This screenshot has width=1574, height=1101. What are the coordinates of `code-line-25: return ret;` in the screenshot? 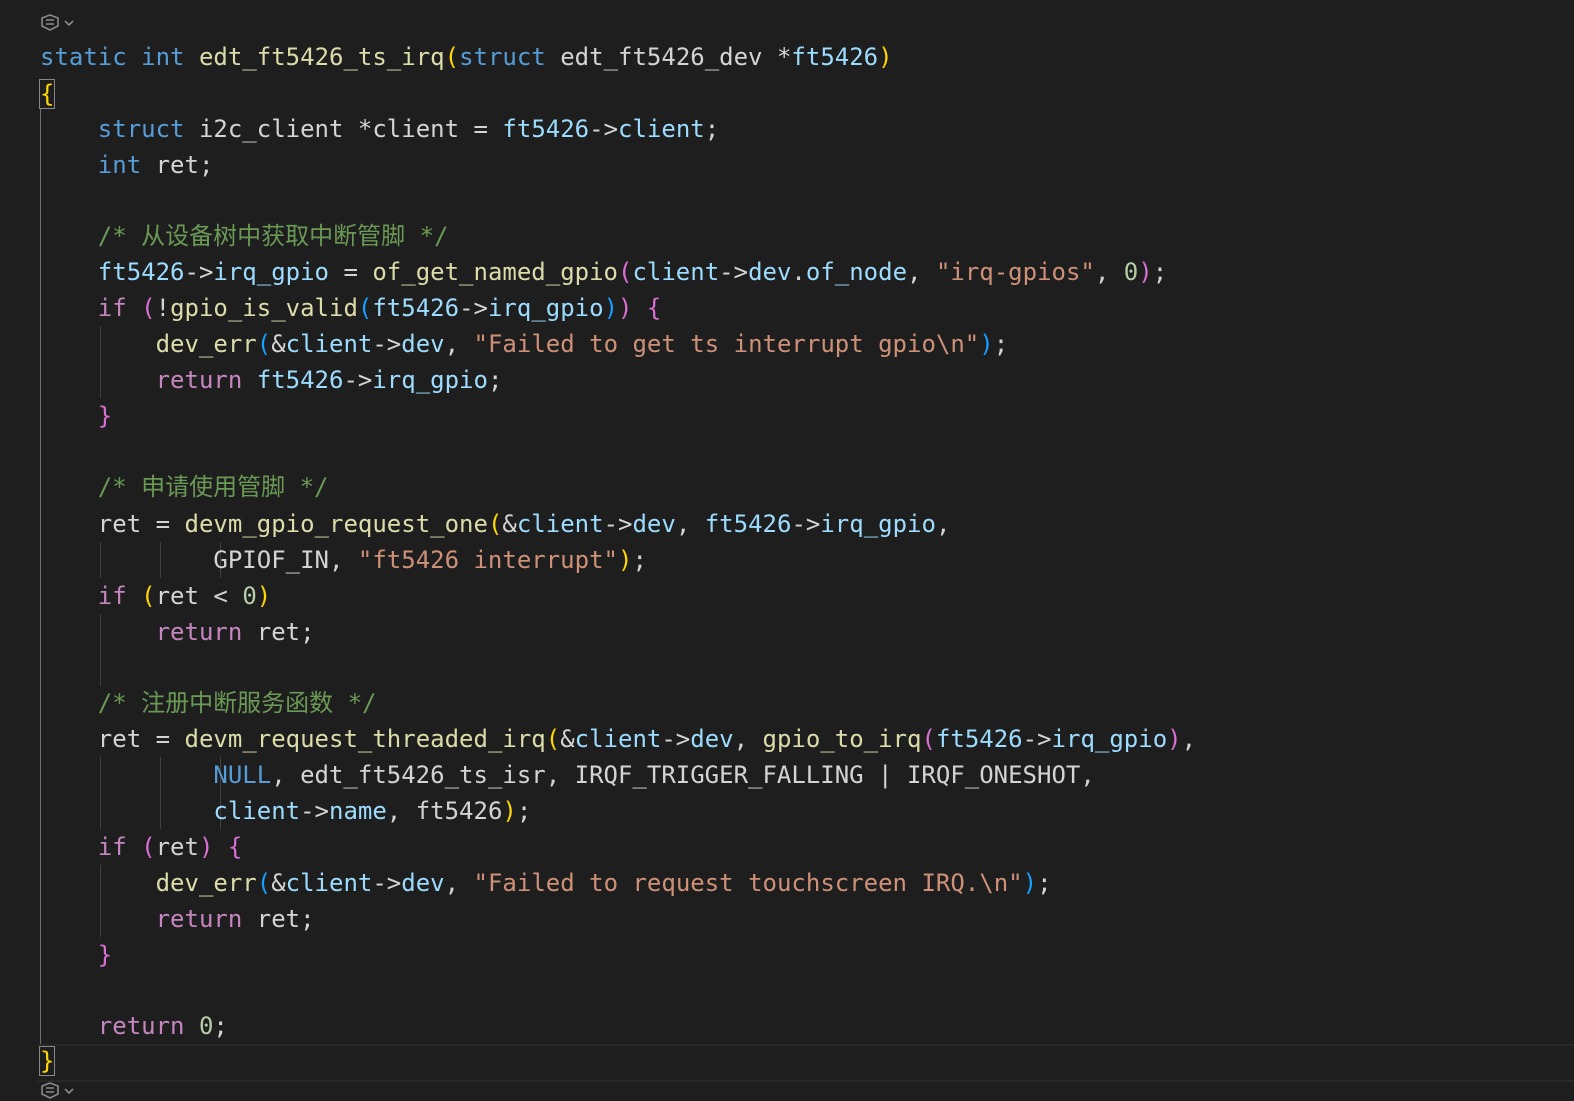 It's located at (177, 919).